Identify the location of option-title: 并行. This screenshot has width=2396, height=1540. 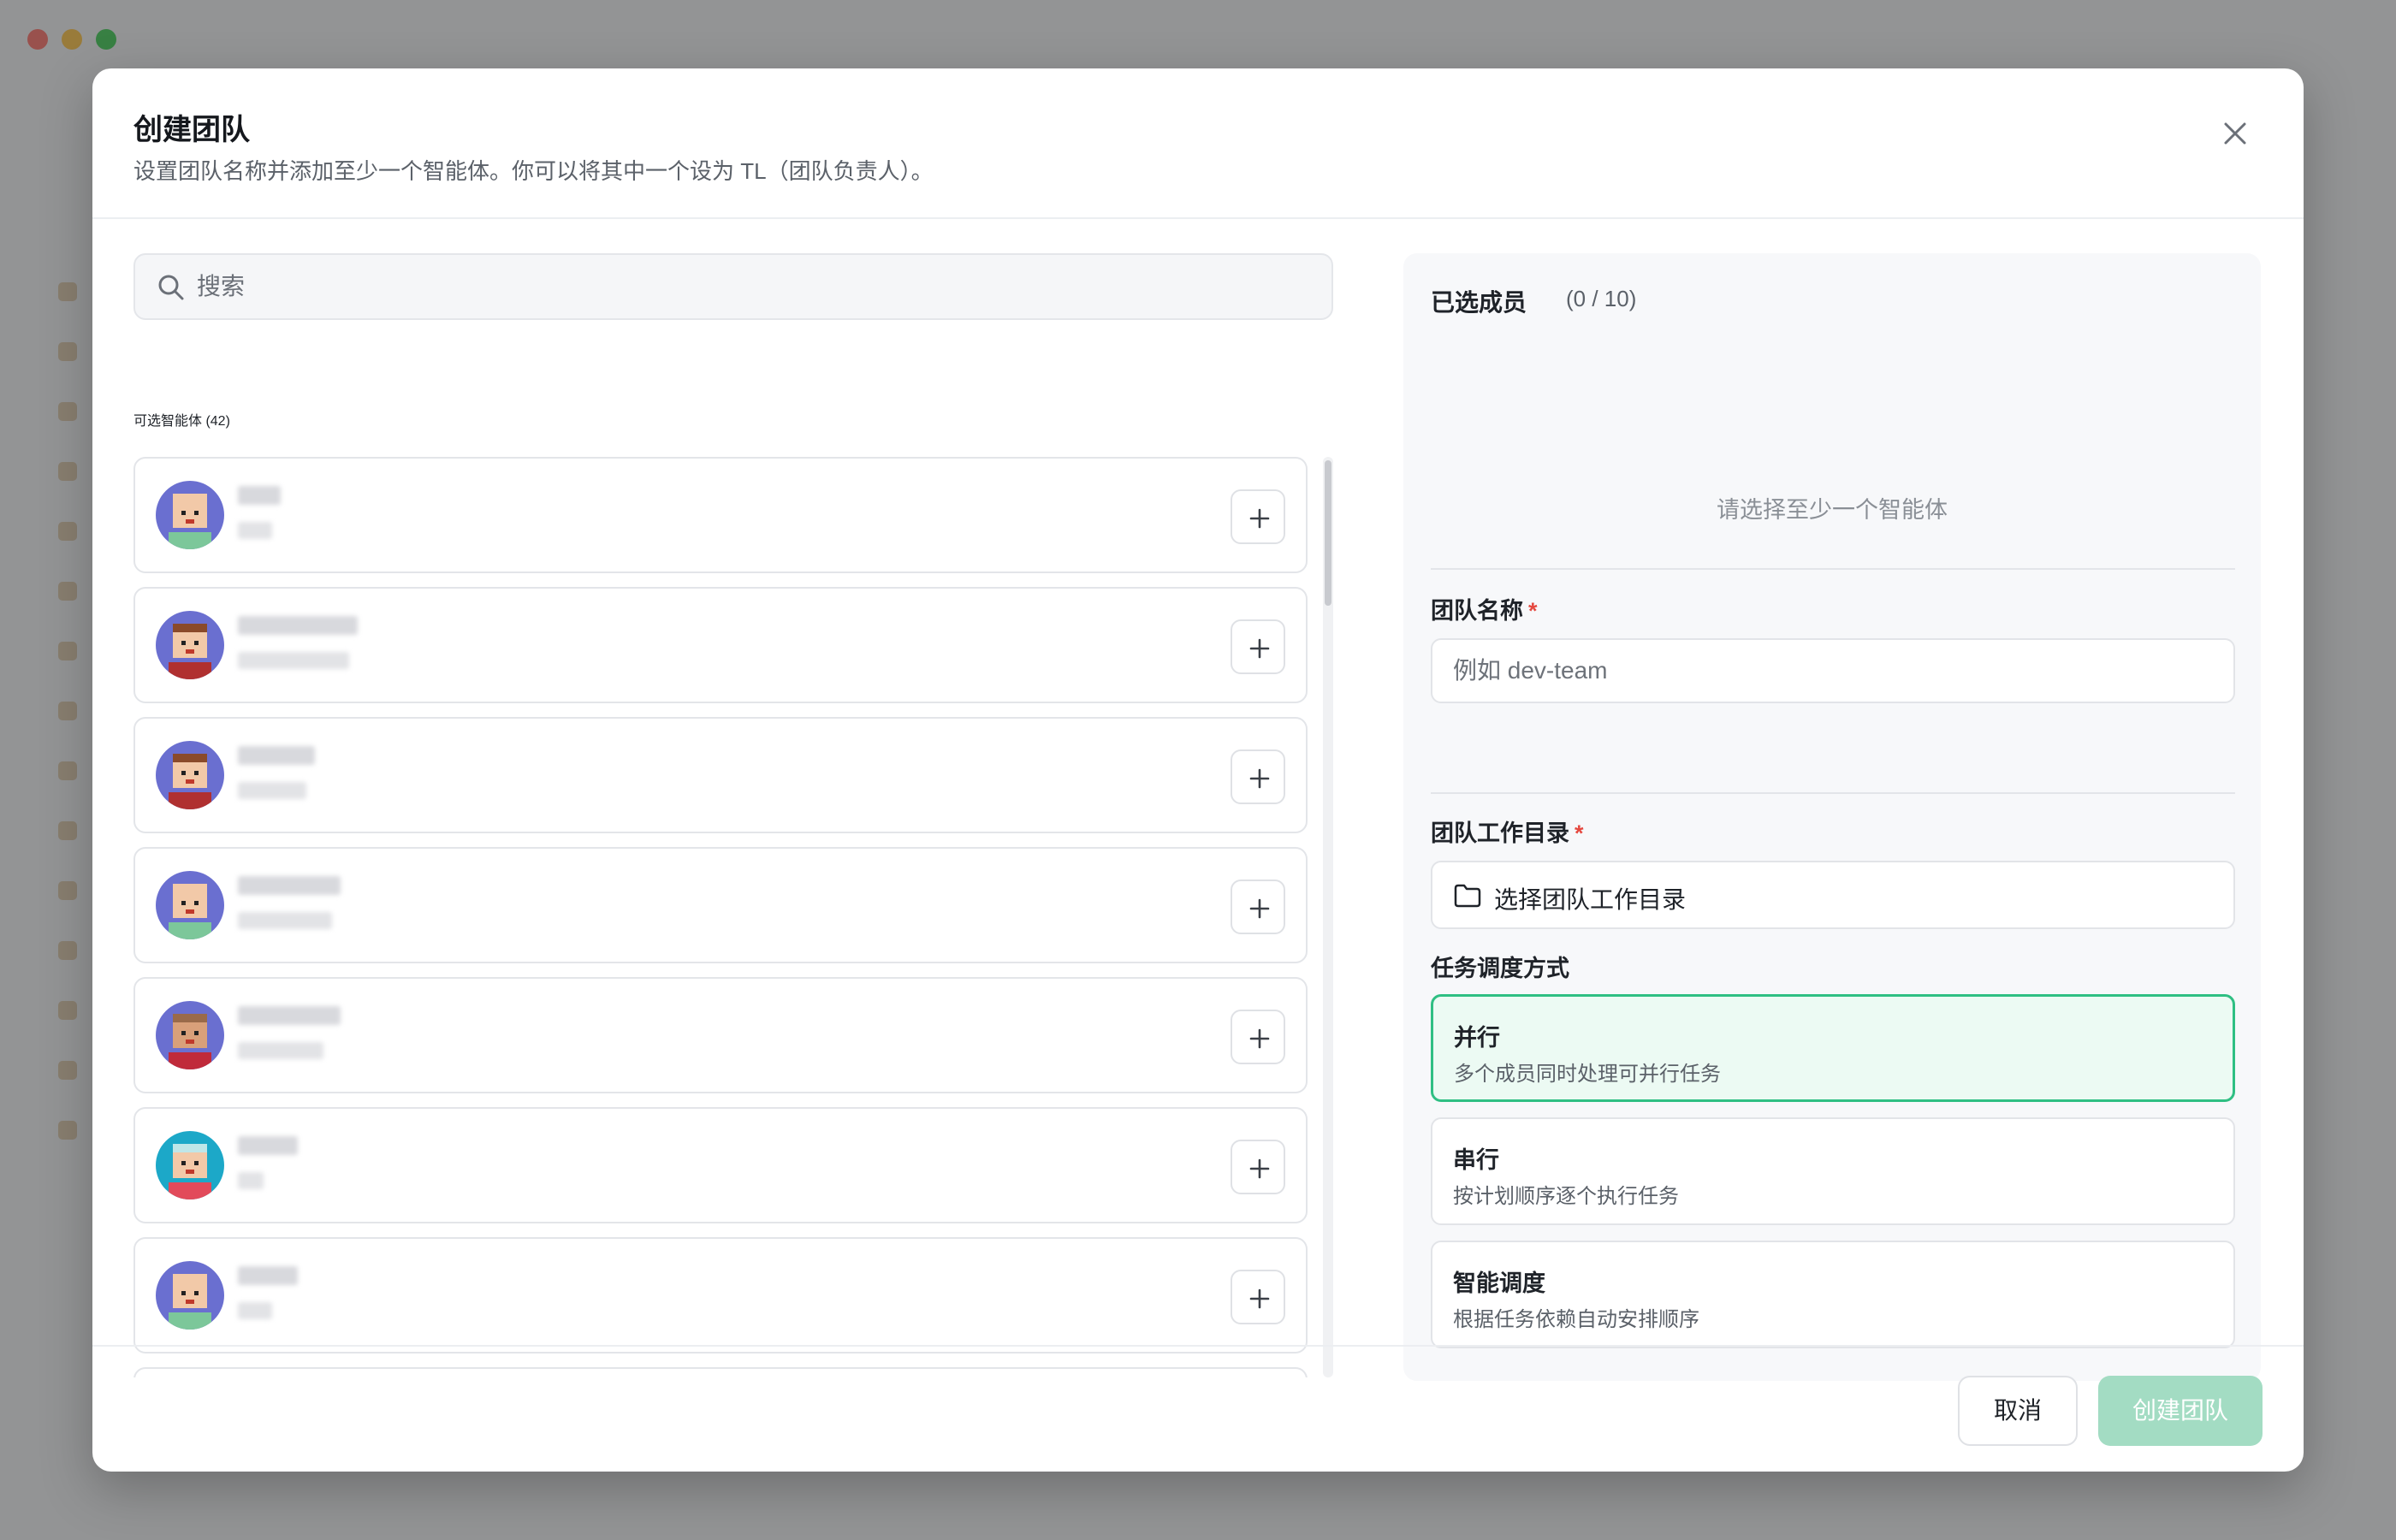
(1477, 1038).